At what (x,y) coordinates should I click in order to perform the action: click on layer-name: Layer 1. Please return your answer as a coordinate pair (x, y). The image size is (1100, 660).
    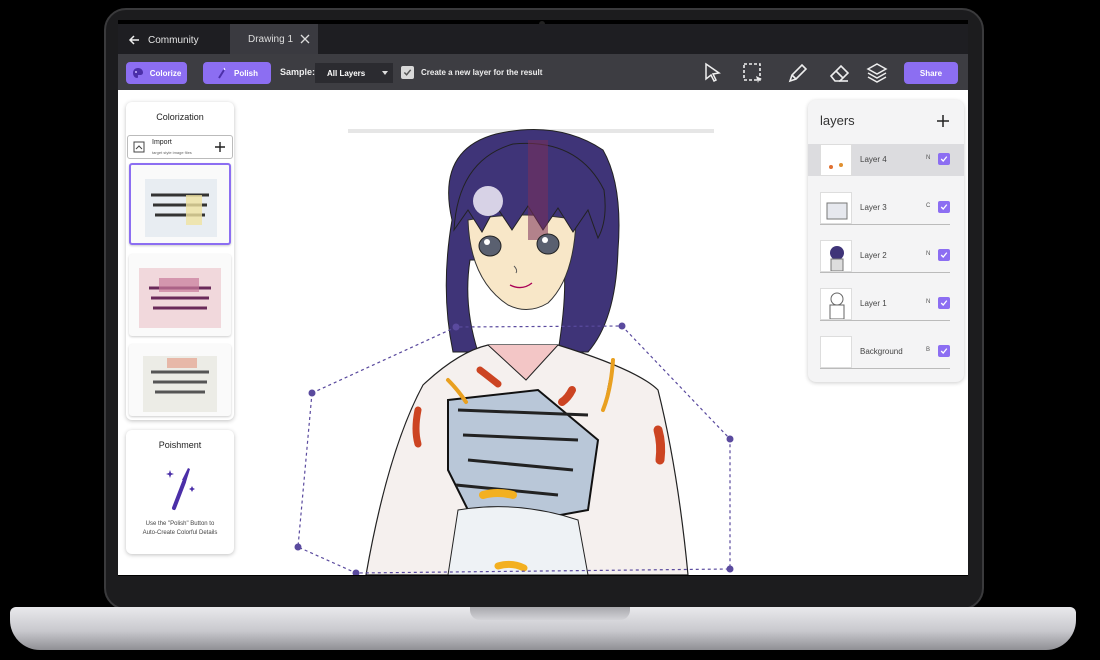
    Looking at the image, I should click on (873, 303).